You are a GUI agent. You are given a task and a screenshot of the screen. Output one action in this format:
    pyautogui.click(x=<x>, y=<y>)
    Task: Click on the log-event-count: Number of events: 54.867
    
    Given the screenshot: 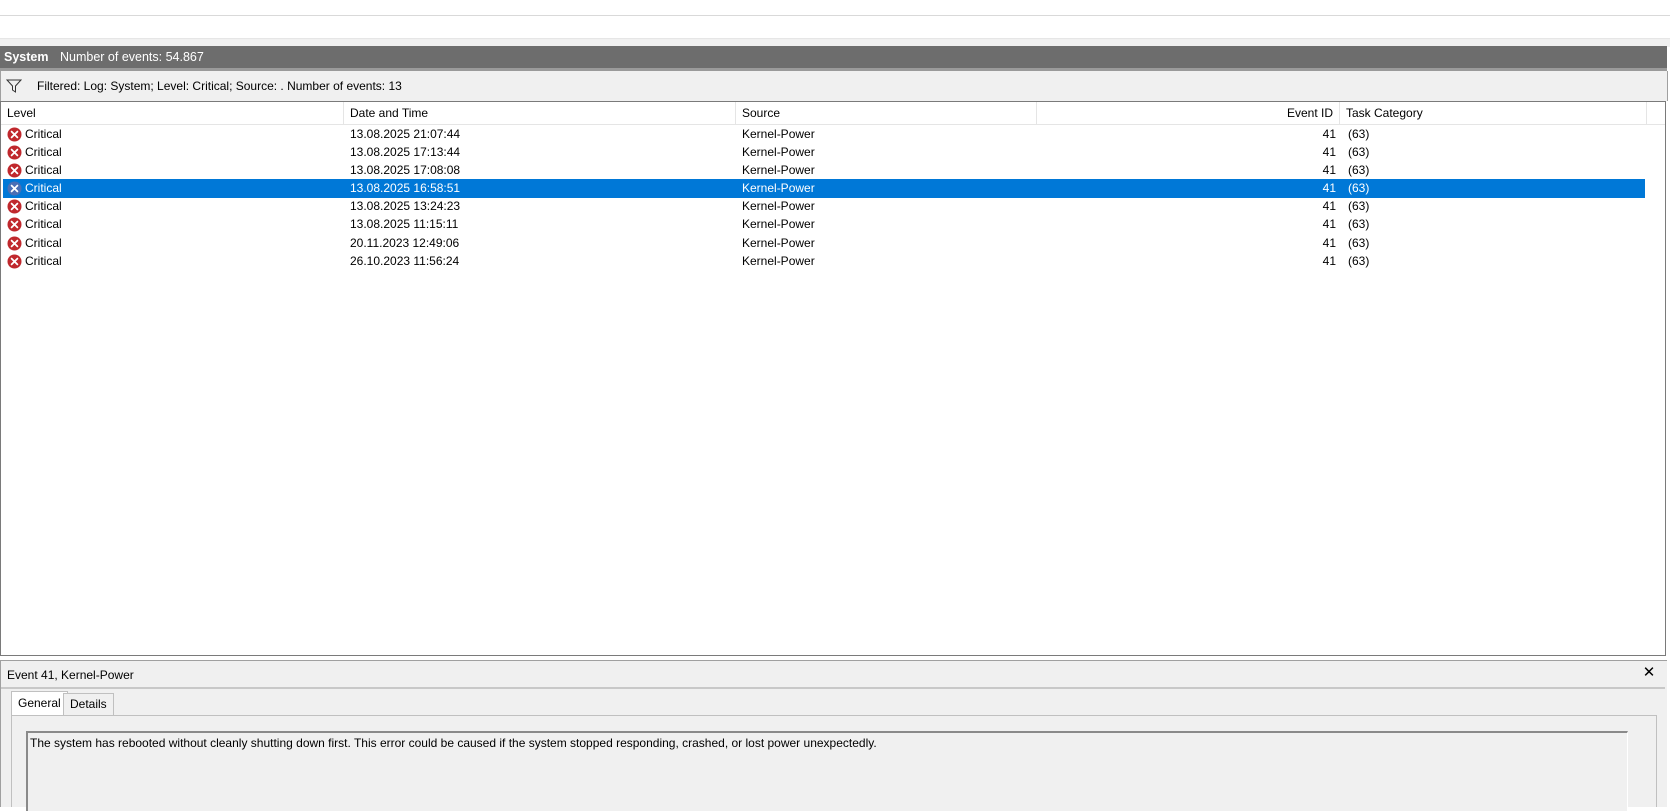 What is the action you would take?
    pyautogui.click(x=132, y=57)
    